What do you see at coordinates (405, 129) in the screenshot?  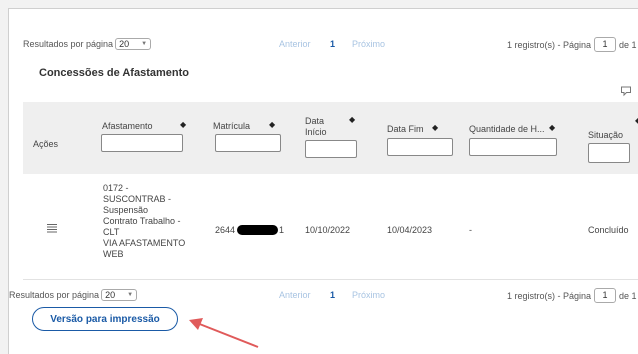 I see `header-data-fim: Data Fim` at bounding box center [405, 129].